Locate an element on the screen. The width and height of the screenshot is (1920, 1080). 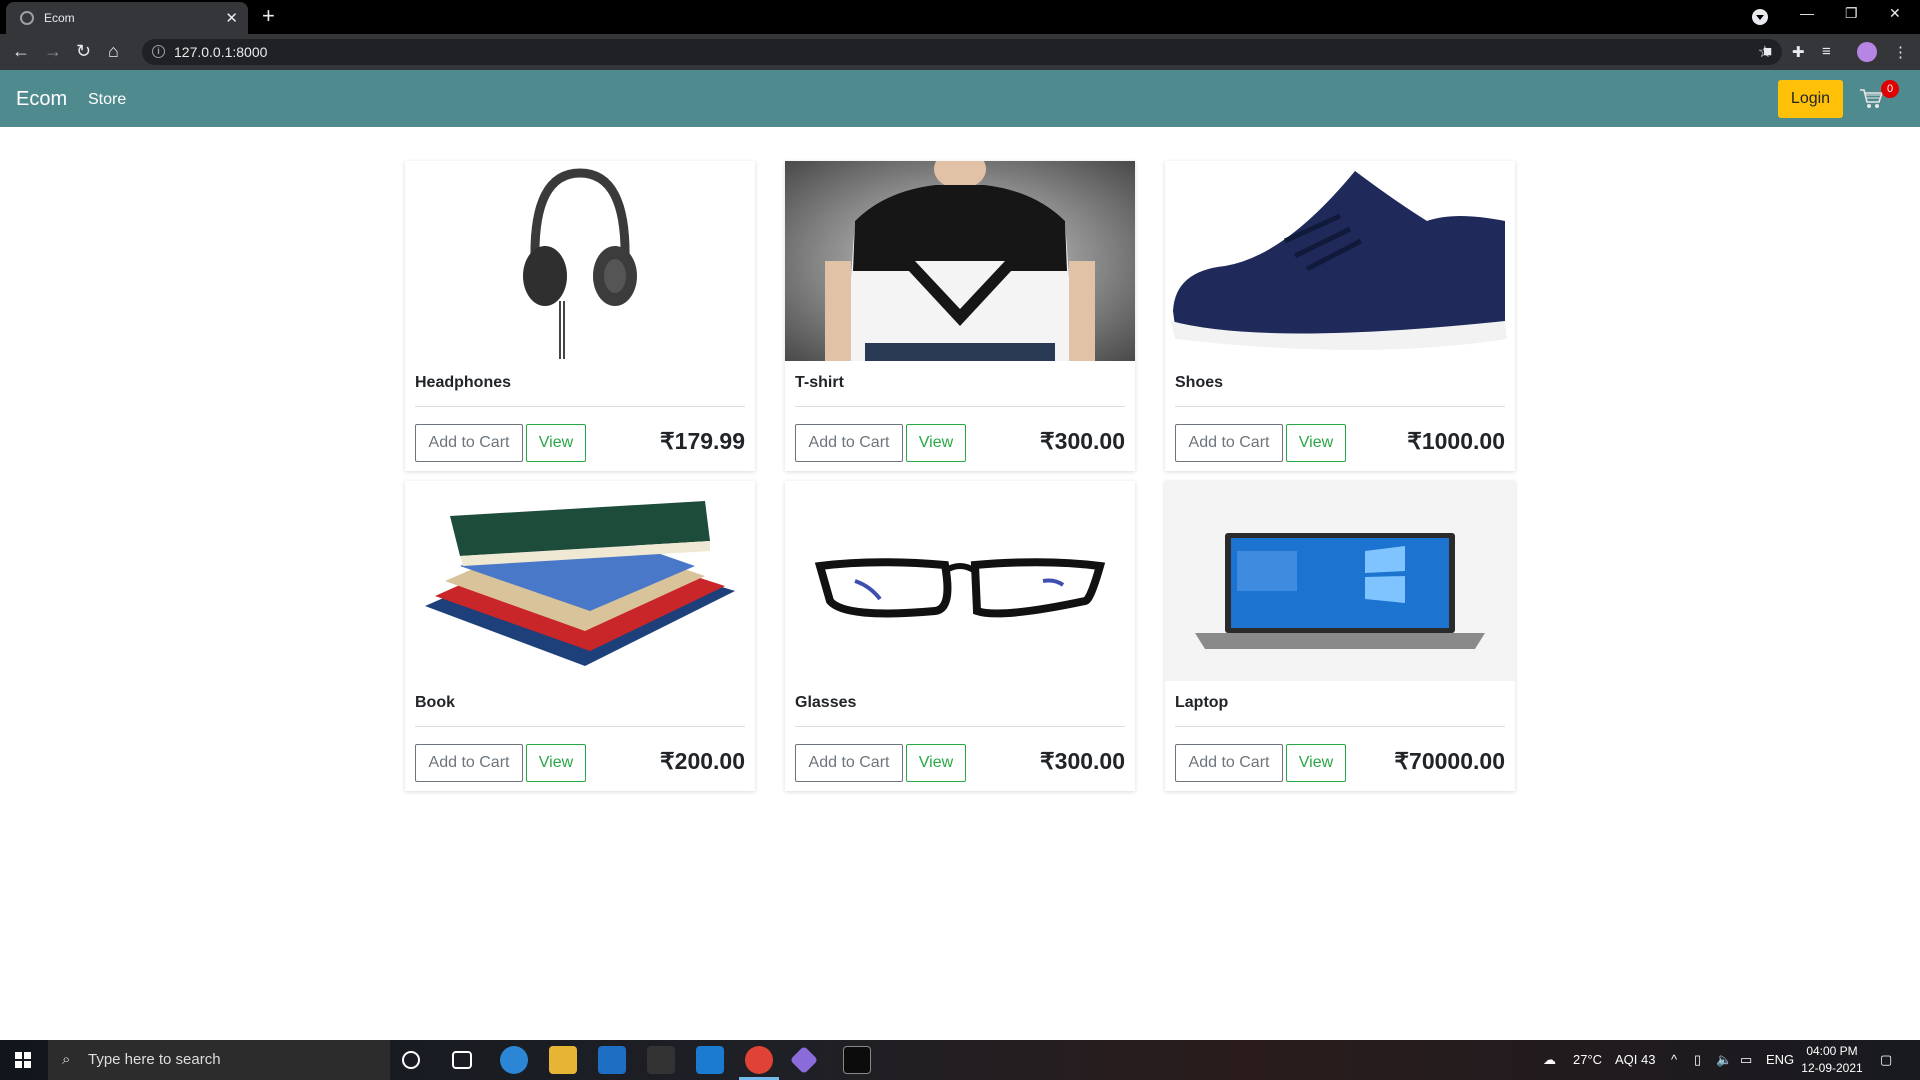
reload-icon: ↻ is located at coordinates (83, 51).